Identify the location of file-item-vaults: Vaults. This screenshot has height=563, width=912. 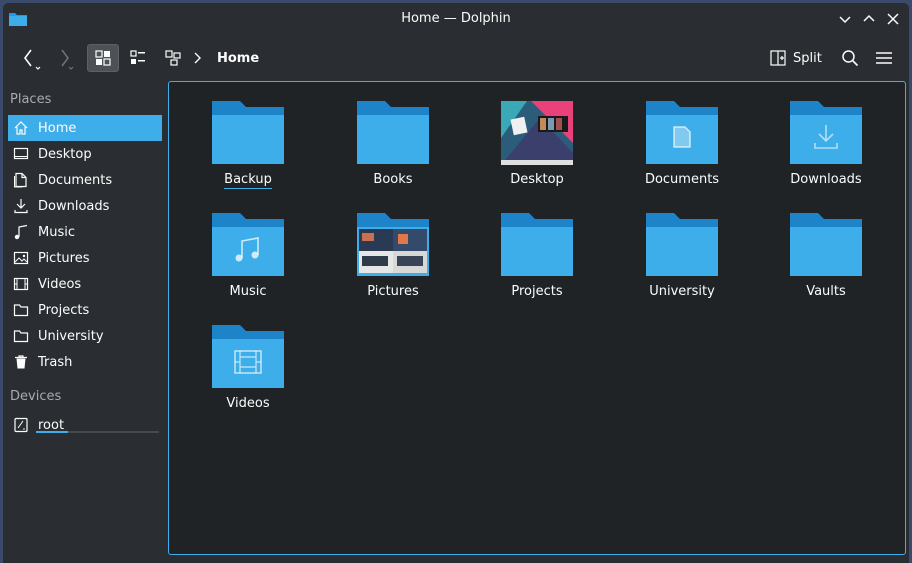
(826, 254).